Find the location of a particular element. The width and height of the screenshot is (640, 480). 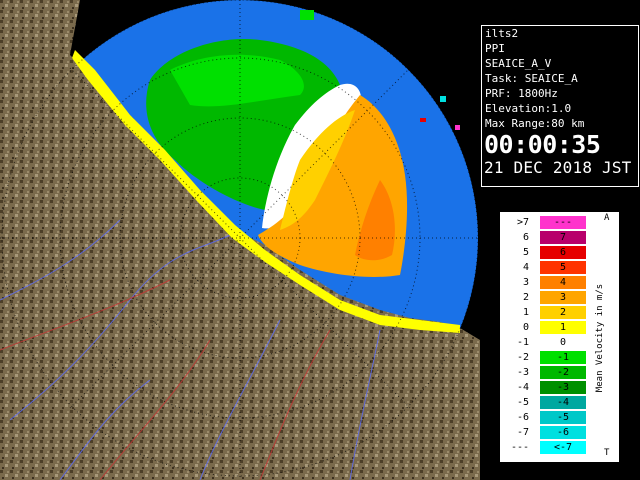

legend-row-label: >7 is located at coordinates (522, 222).